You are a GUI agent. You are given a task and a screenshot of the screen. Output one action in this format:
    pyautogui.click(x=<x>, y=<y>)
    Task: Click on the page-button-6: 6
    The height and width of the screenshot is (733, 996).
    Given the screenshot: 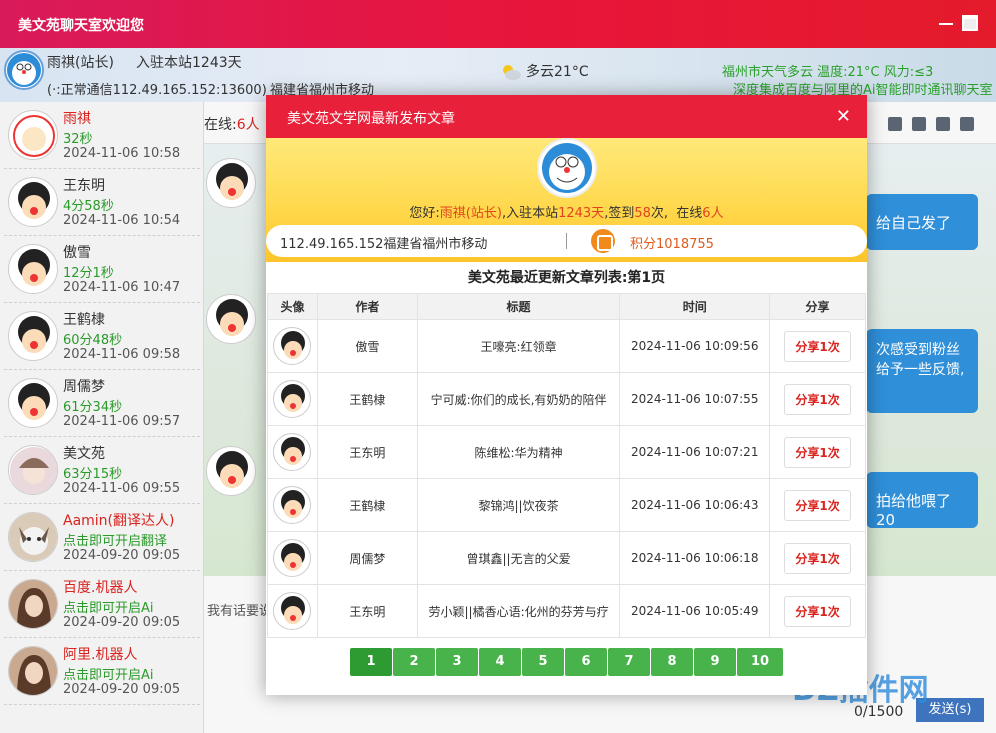 What is the action you would take?
    pyautogui.click(x=586, y=662)
    